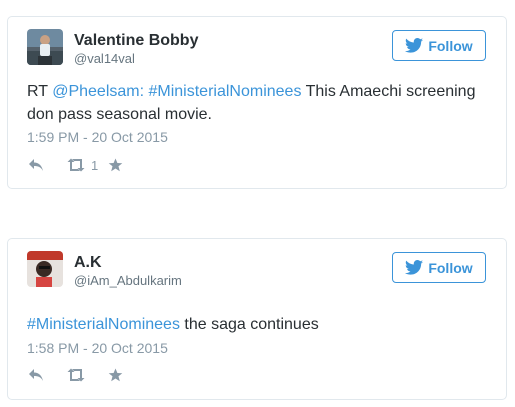  I want to click on retweet-button: 1, so click(87, 165).